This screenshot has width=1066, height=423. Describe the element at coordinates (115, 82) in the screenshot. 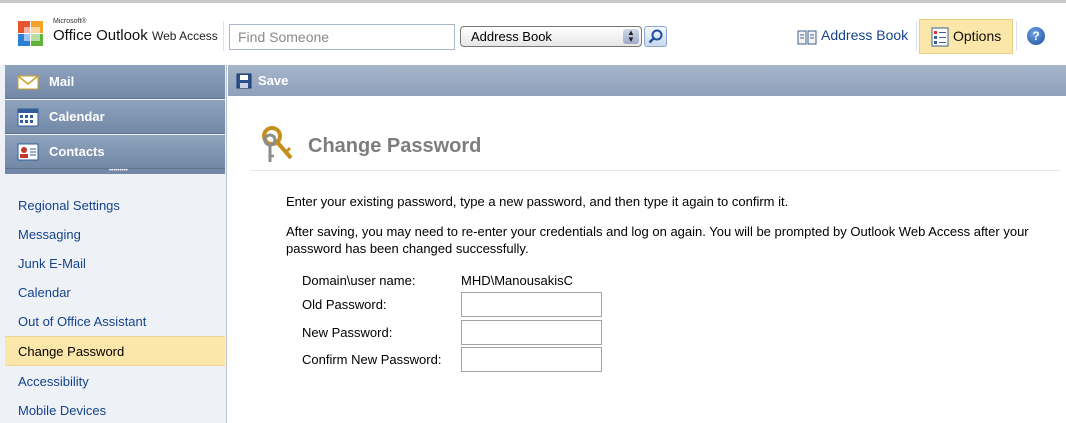

I see `nav-mail: Mail` at that location.